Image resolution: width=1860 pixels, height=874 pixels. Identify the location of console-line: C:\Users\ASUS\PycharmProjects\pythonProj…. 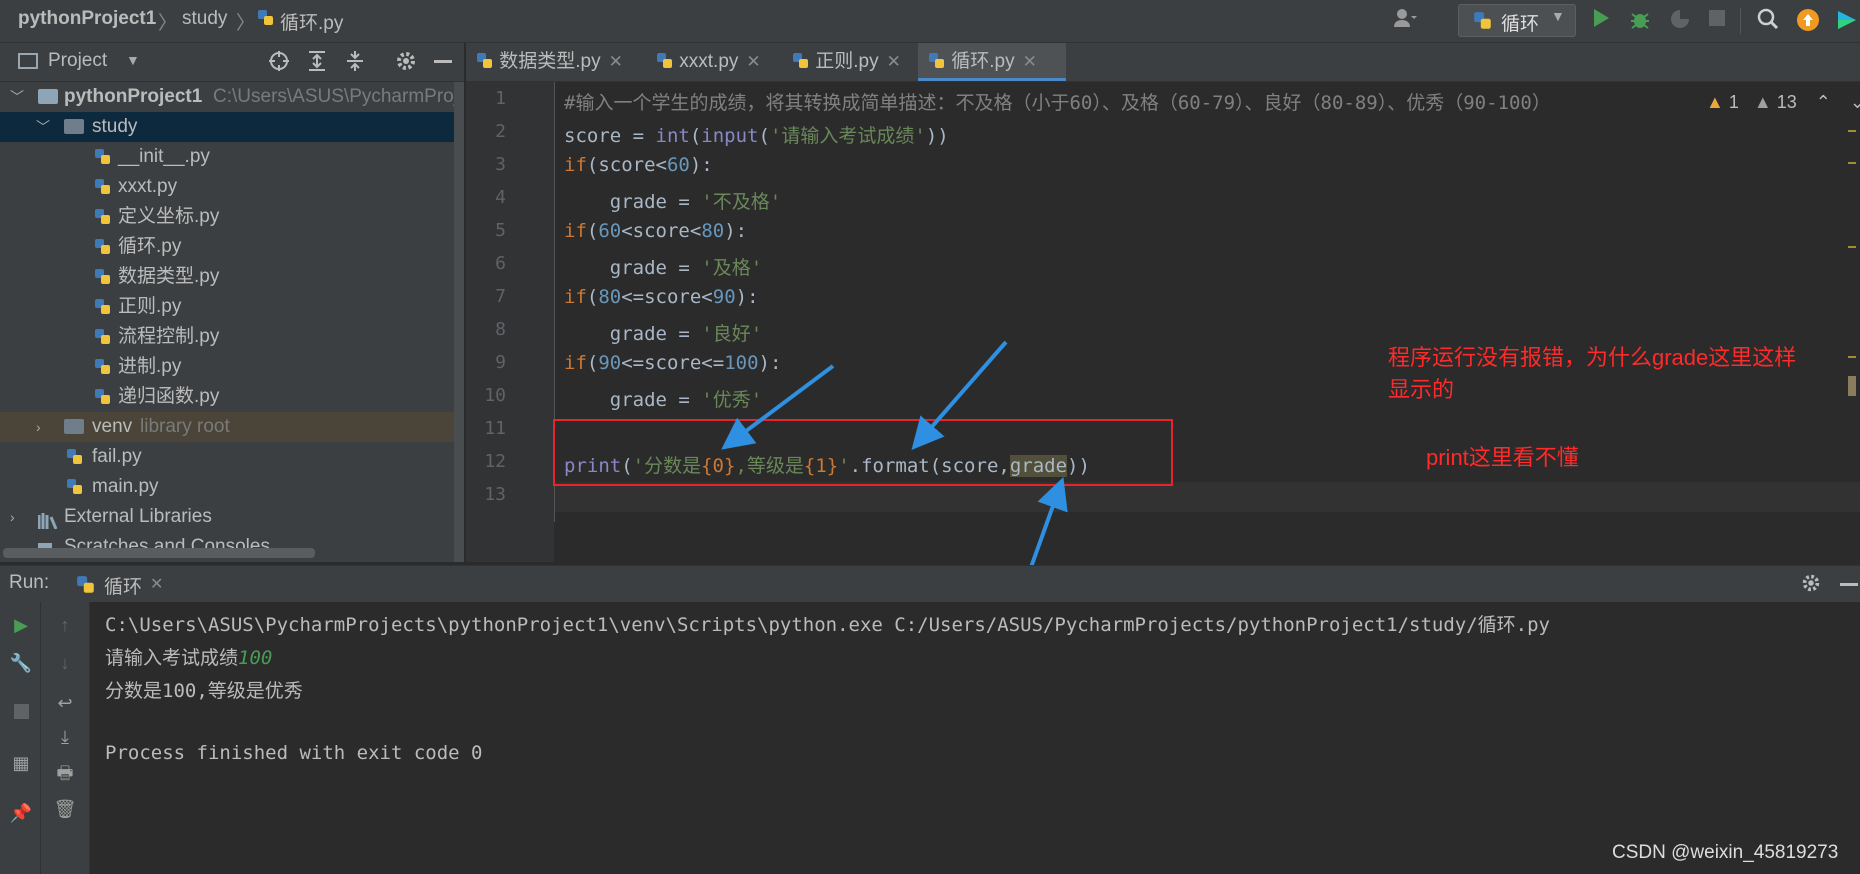
(827, 625).